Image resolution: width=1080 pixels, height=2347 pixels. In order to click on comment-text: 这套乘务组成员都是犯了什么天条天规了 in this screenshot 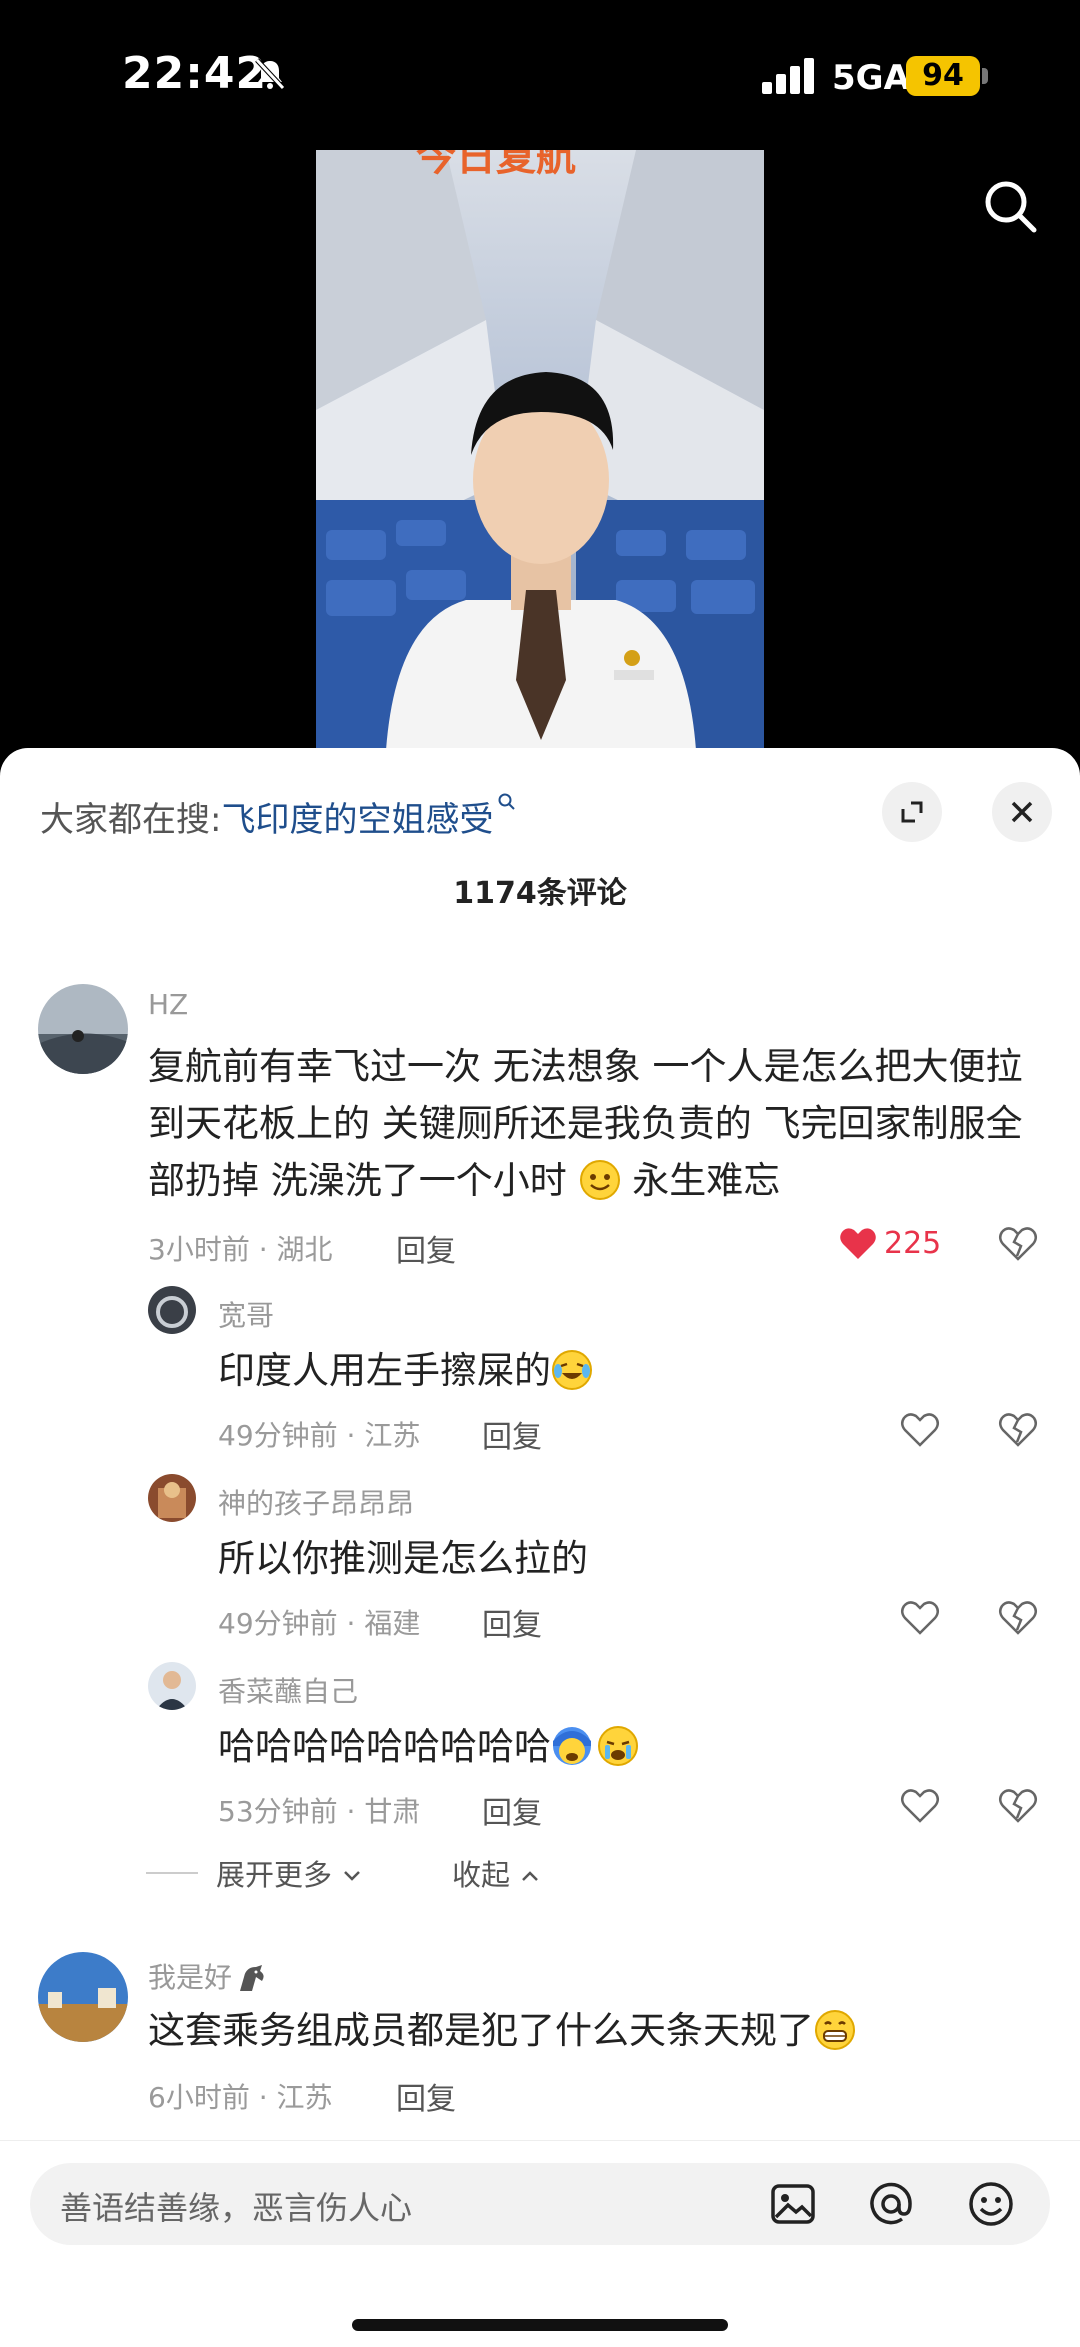, I will do `click(502, 2030)`.